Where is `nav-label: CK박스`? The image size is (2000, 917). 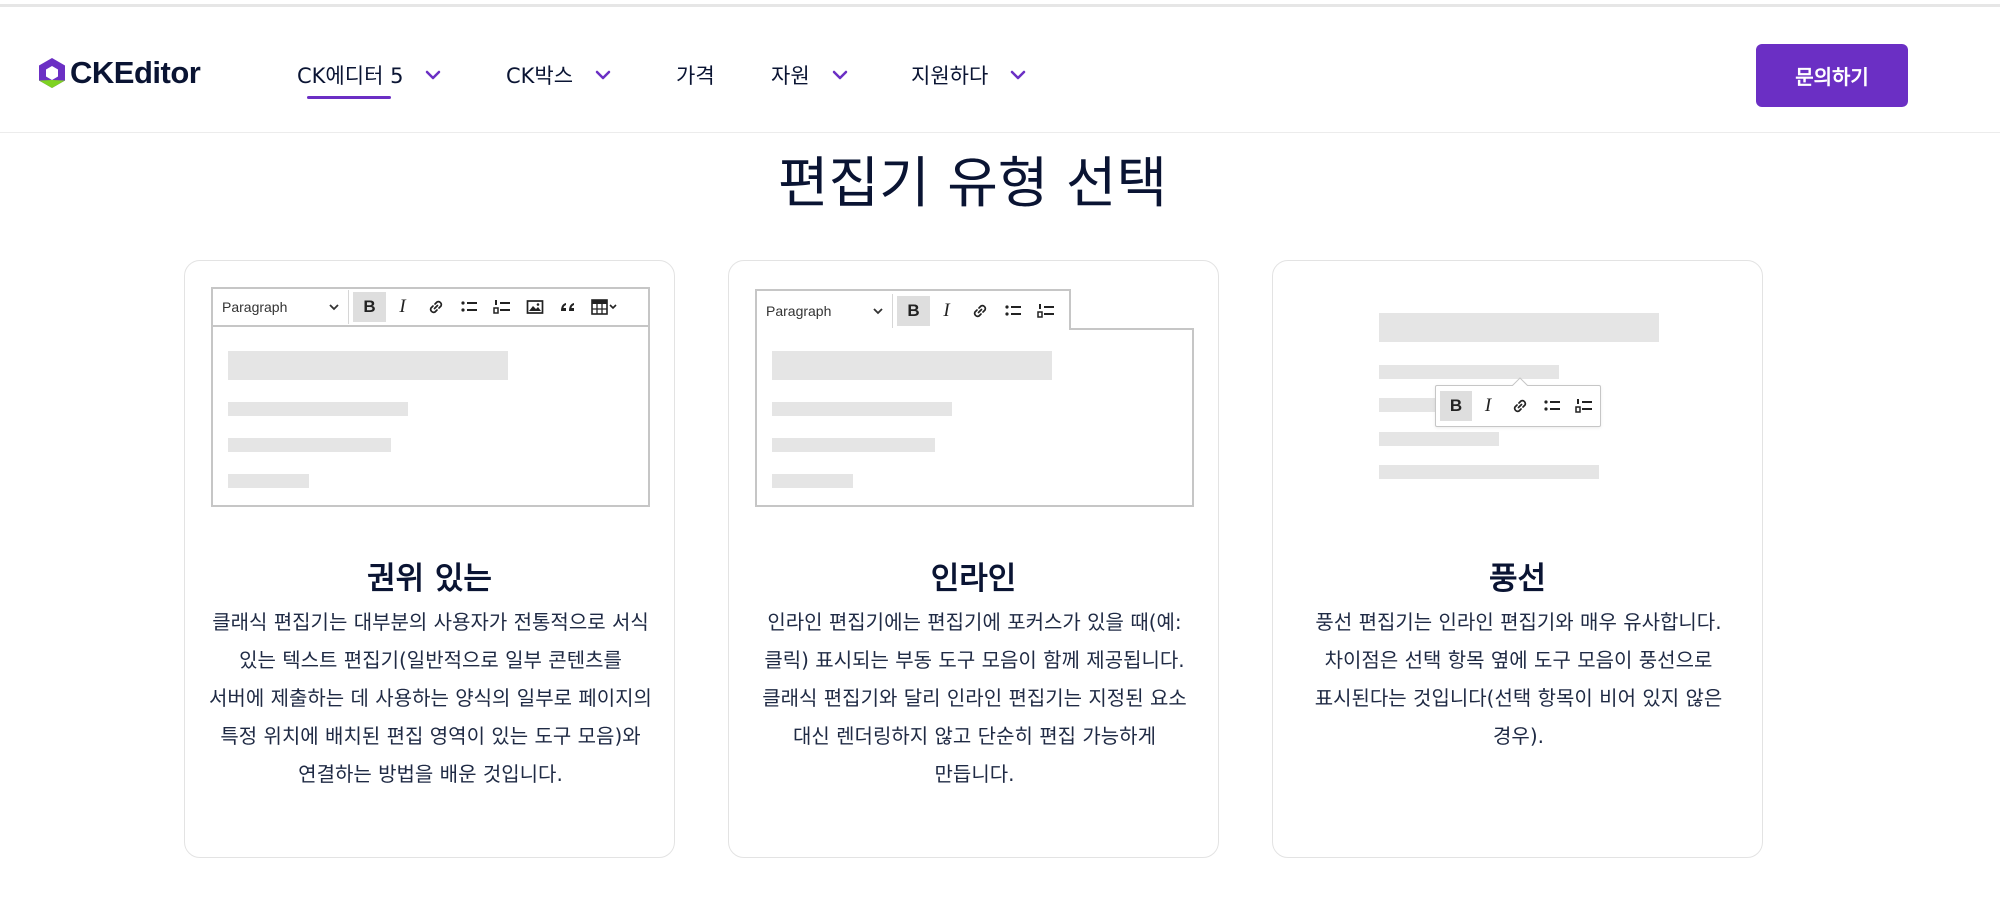
nav-label: CK박스 is located at coordinates (540, 76).